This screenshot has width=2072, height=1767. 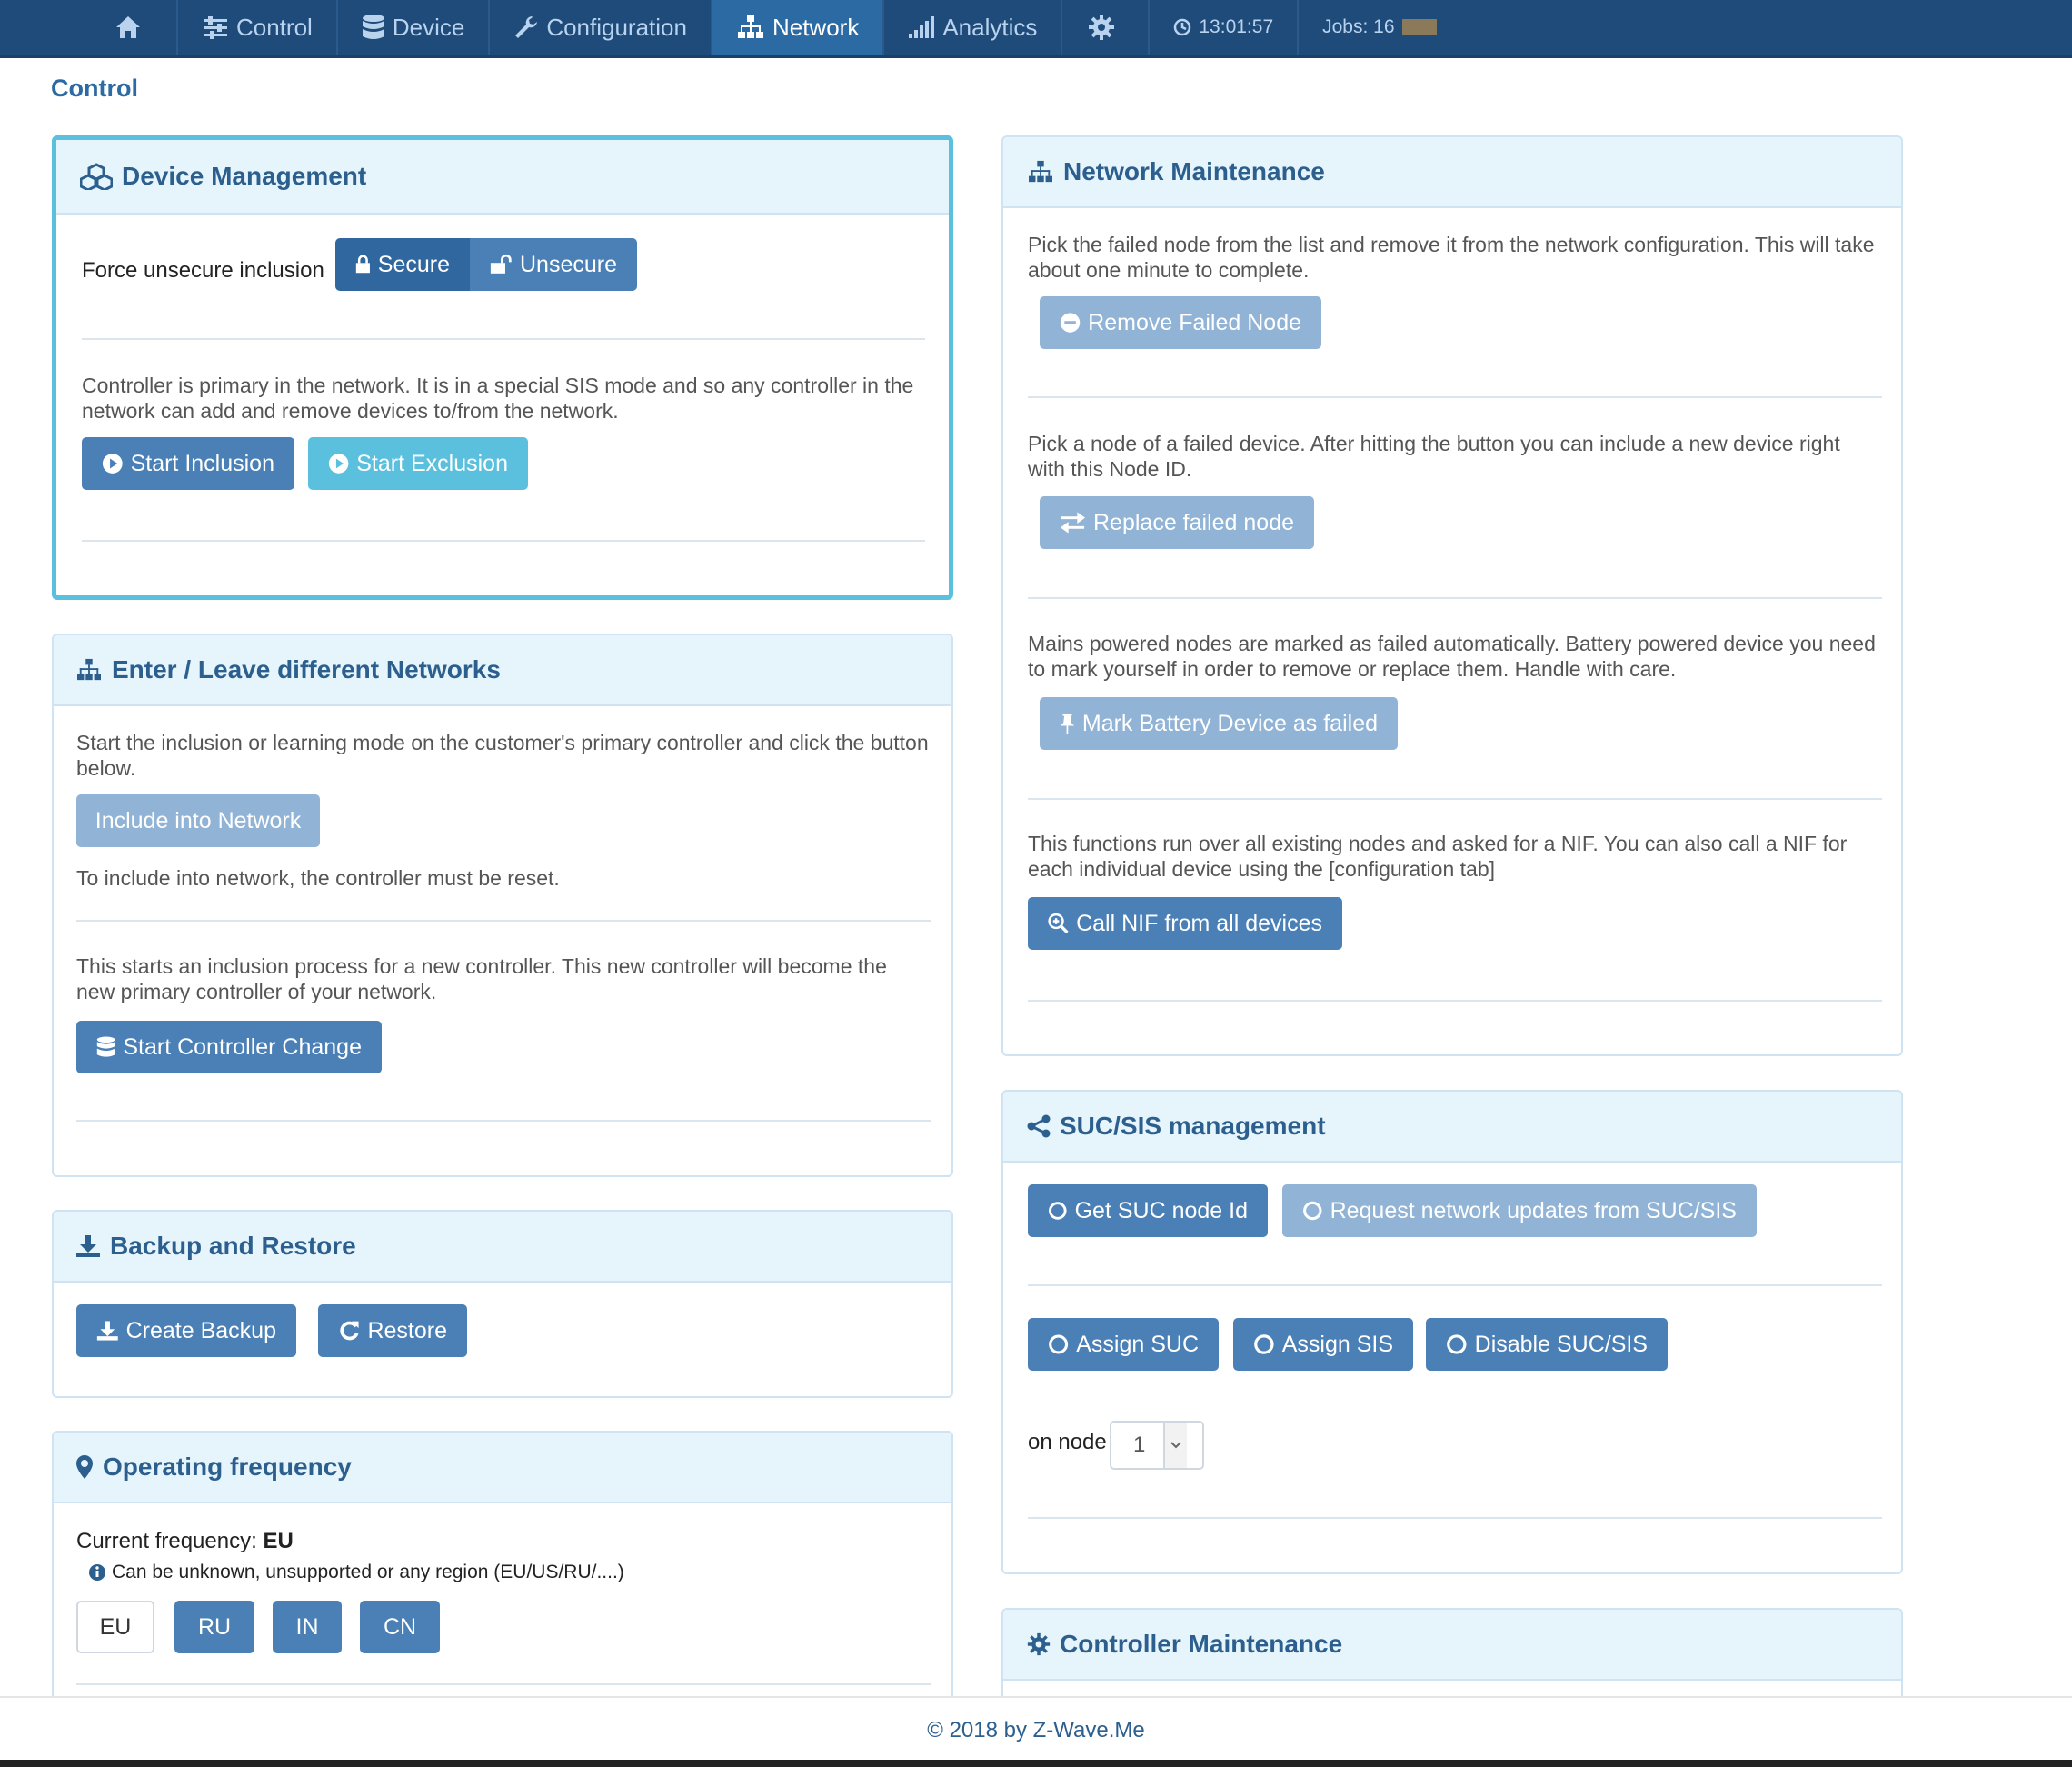 What do you see at coordinates (601, 27) in the screenshot?
I see `nav-configuration: Configuration` at bounding box center [601, 27].